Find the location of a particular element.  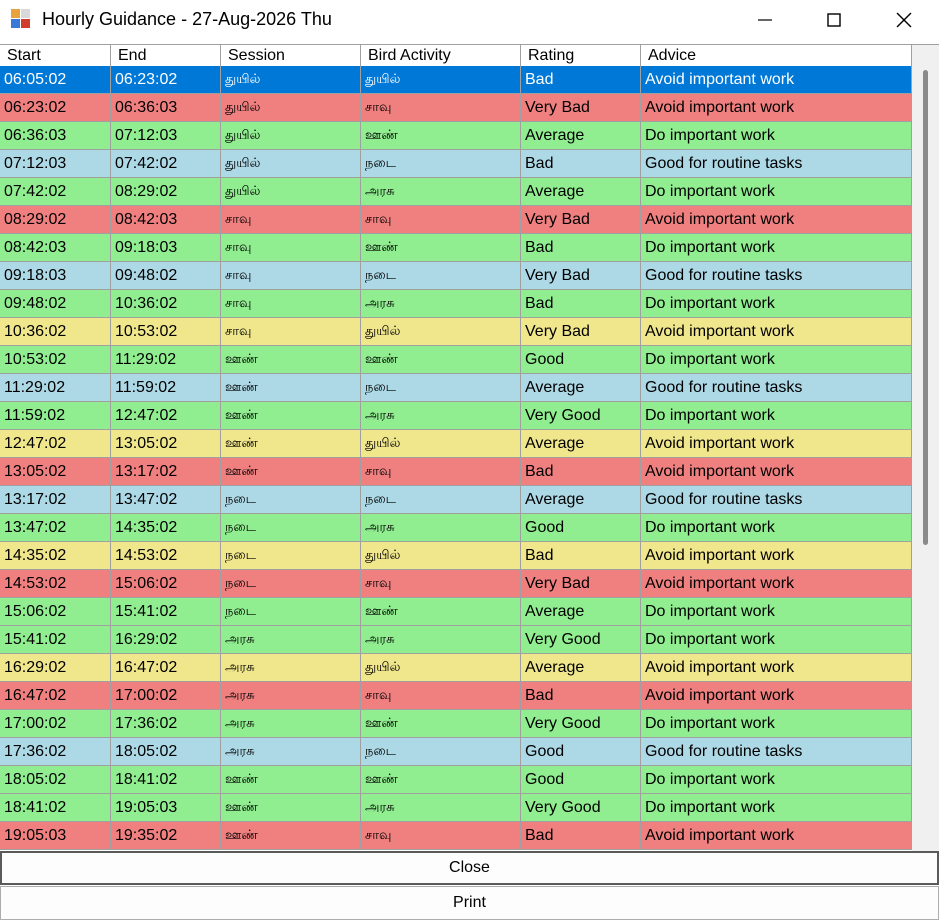

minimize-button is located at coordinates (765, 20).